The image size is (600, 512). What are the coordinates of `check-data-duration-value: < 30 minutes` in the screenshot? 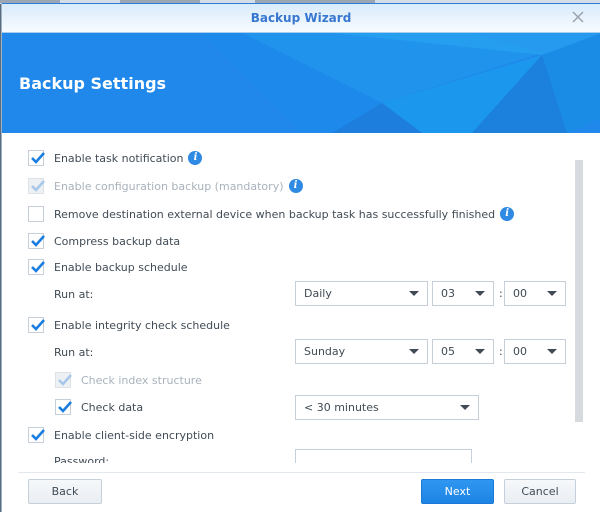 It's located at (341, 407).